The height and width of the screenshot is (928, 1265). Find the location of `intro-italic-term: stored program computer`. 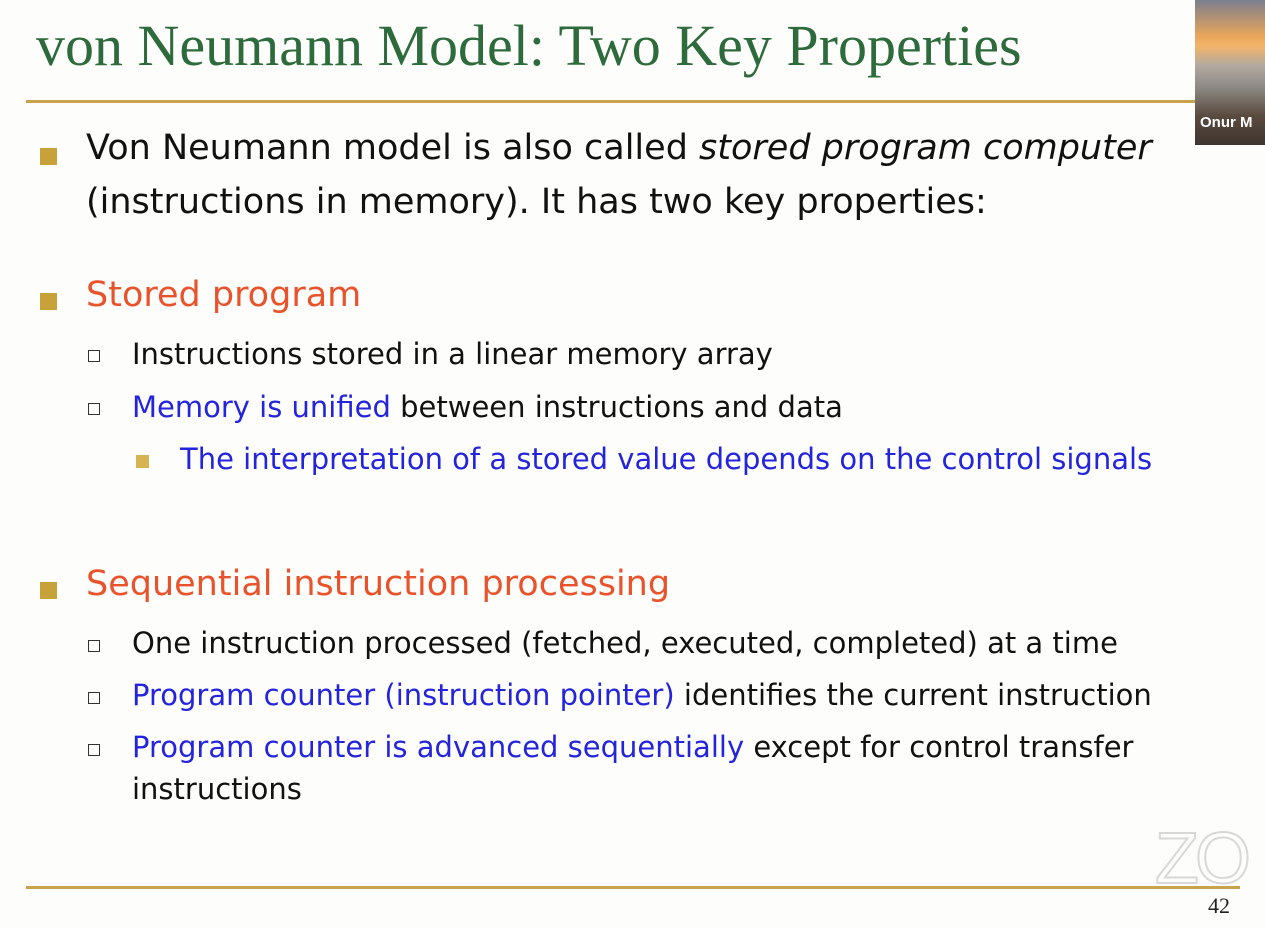

intro-italic-term: stored program computer is located at coordinates (925, 148).